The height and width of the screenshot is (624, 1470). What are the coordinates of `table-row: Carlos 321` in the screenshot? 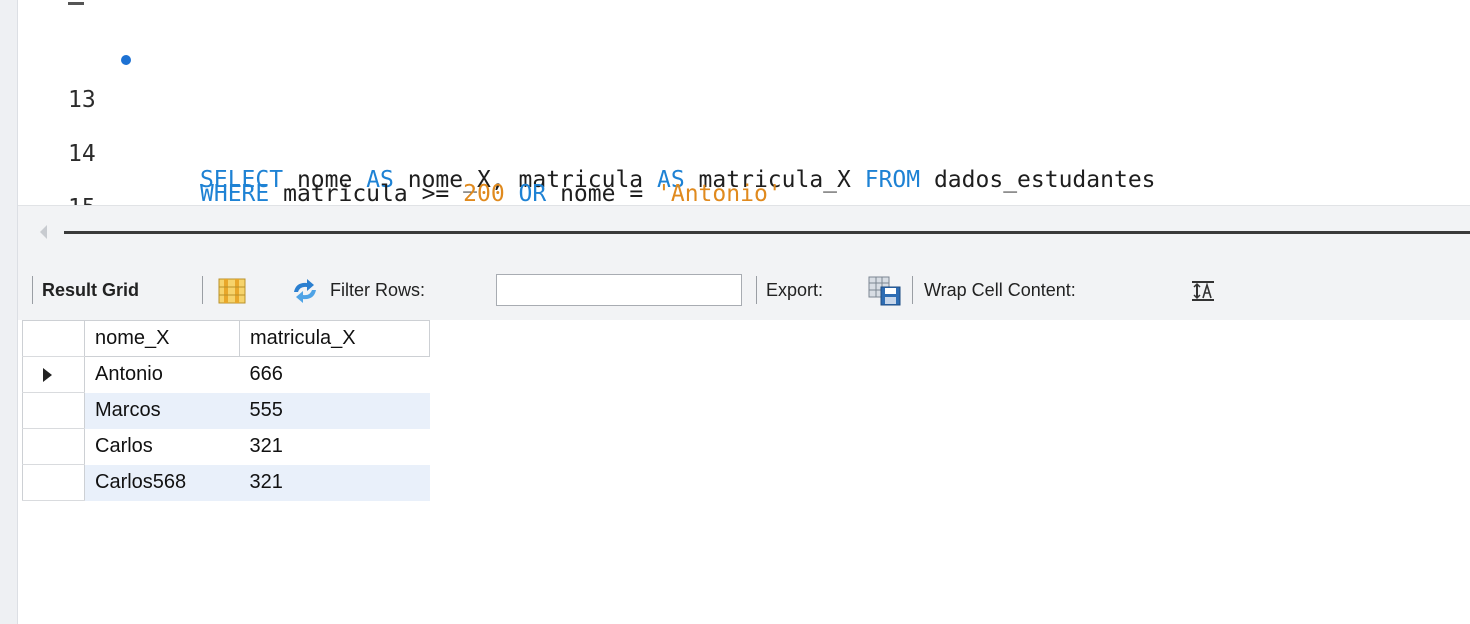 It's located at (226, 446).